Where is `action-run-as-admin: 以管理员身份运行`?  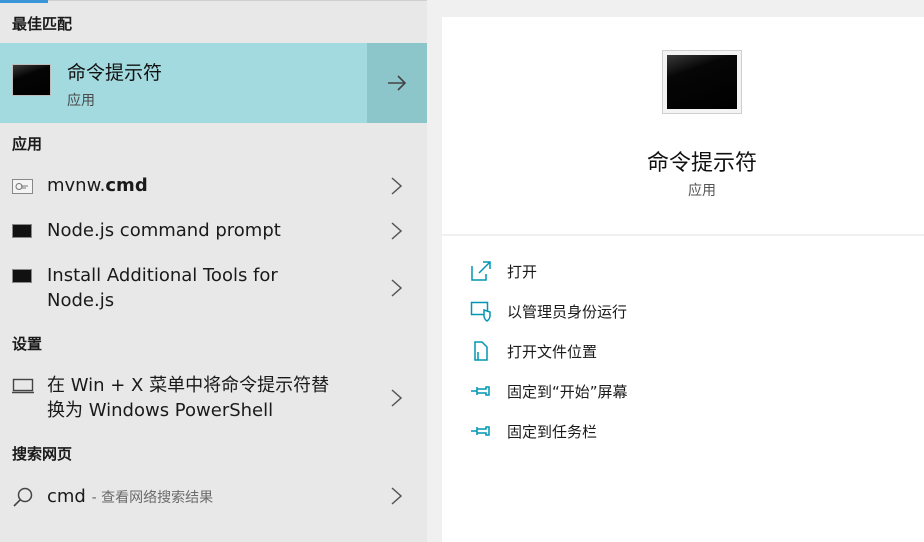 action-run-as-admin: 以管理员身份运行 is located at coordinates (548, 311).